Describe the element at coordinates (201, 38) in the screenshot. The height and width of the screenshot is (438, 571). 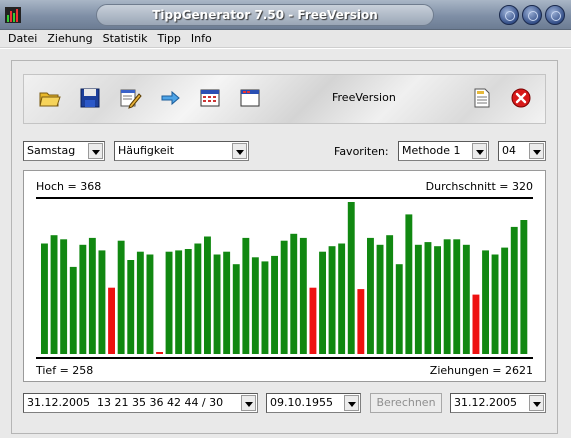
I see `menu-info: Info` at that location.